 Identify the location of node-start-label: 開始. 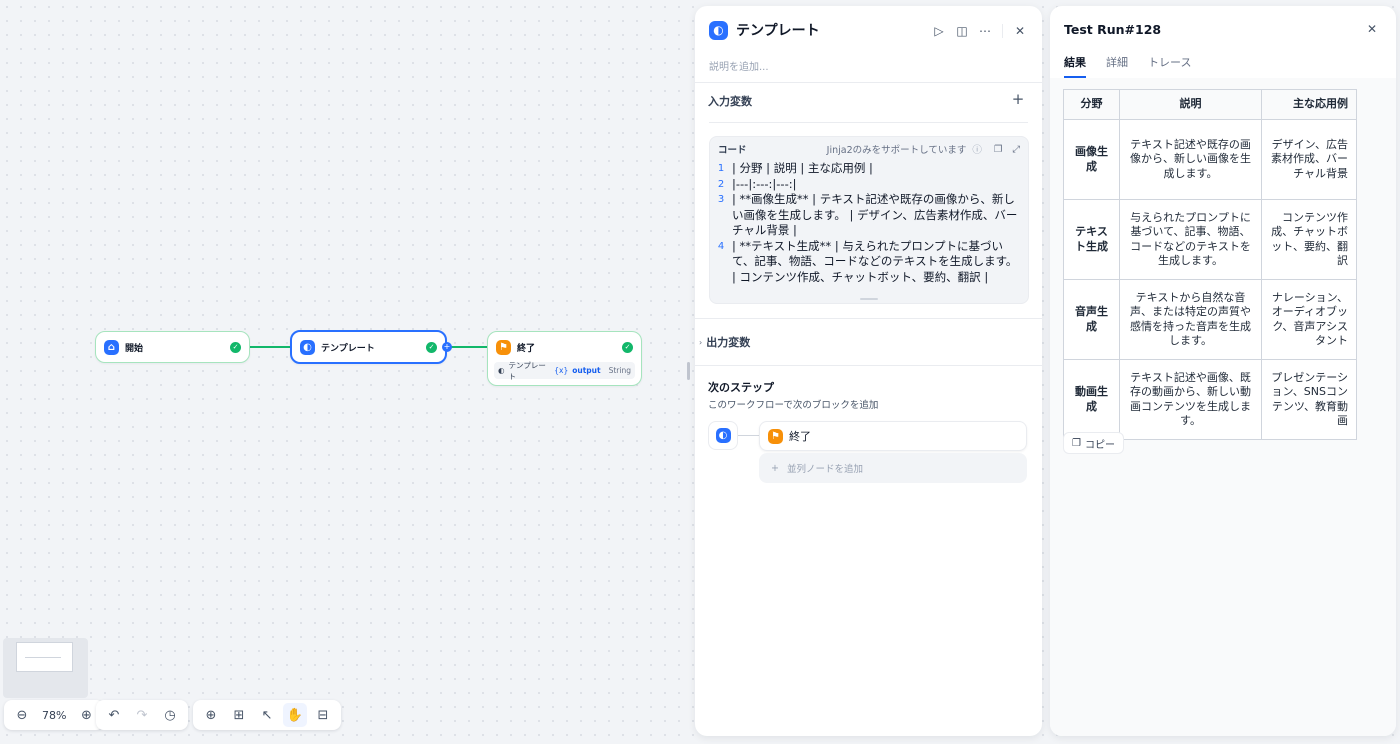
(134, 348).